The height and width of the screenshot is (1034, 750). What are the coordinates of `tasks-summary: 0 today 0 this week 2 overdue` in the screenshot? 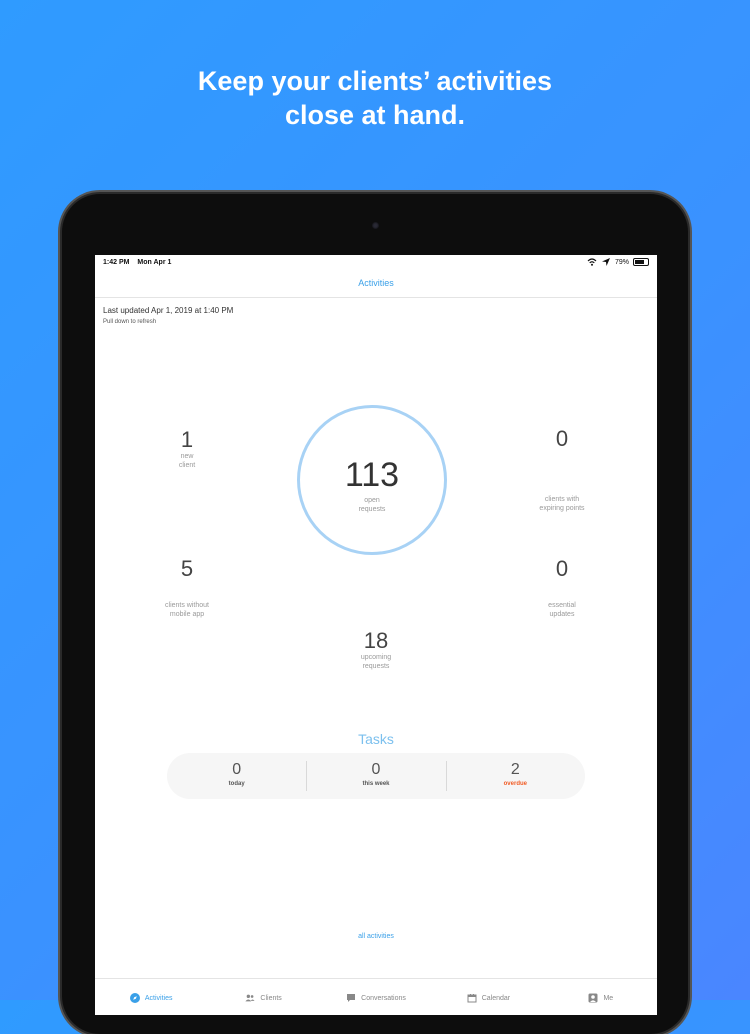 It's located at (376, 776).